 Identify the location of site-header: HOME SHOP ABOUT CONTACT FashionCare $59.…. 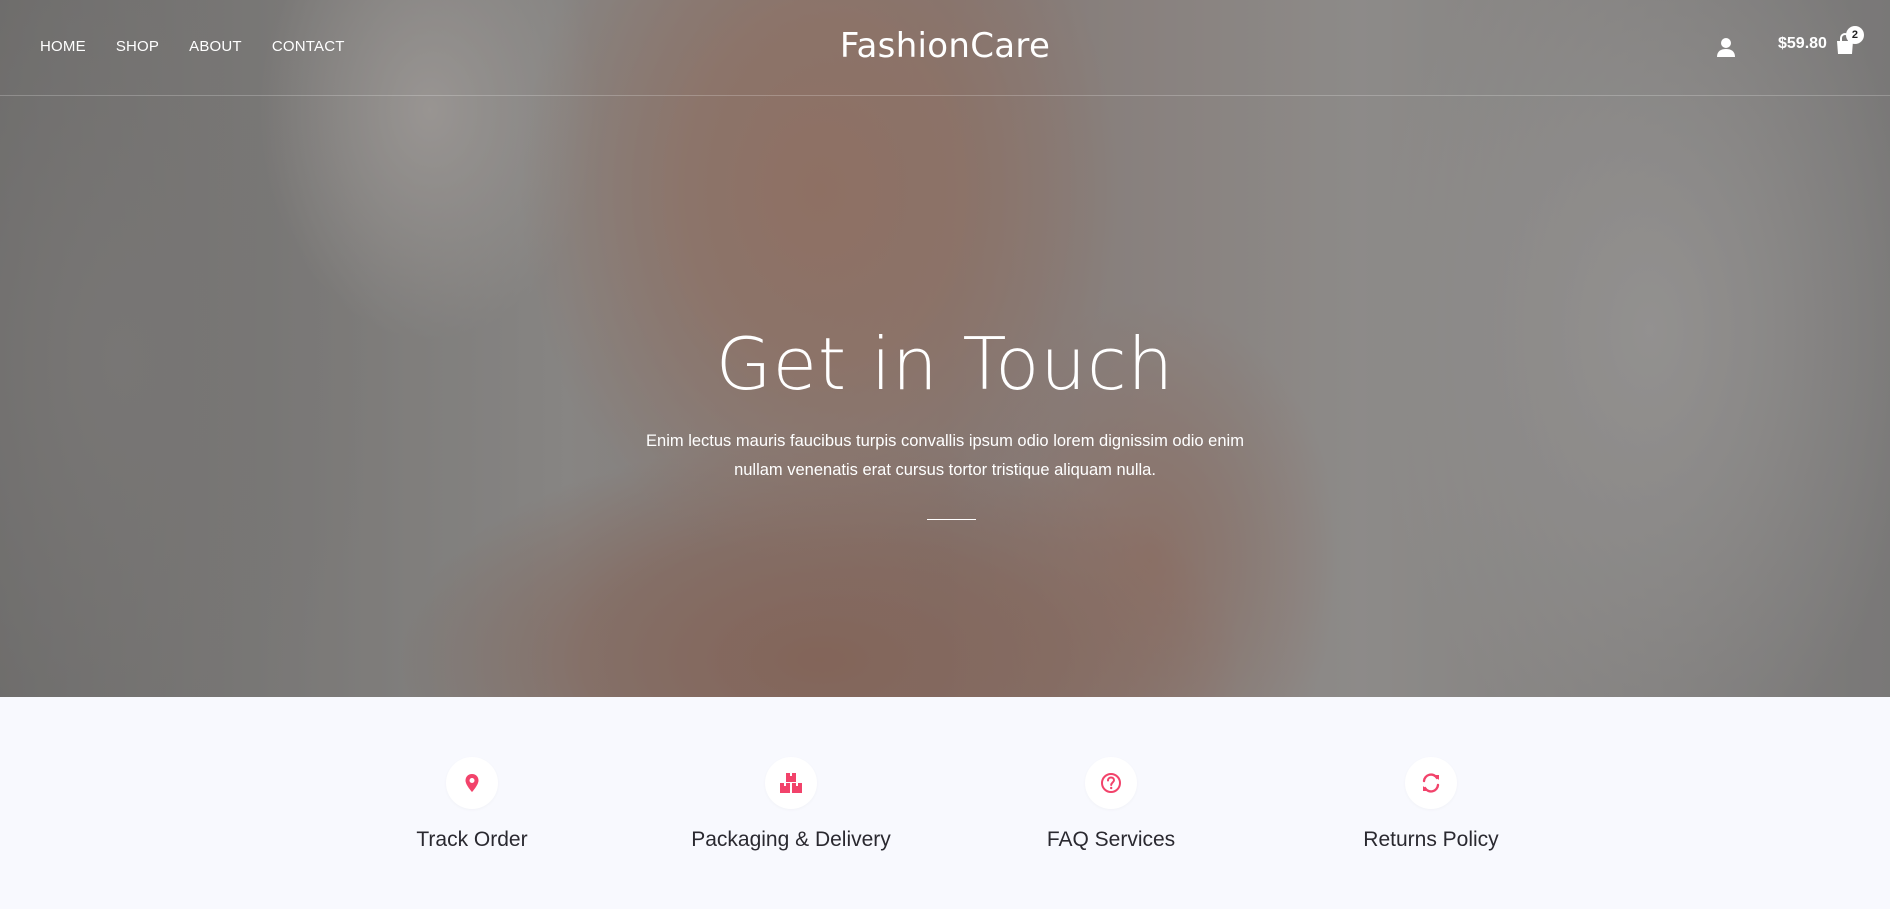
(945, 48).